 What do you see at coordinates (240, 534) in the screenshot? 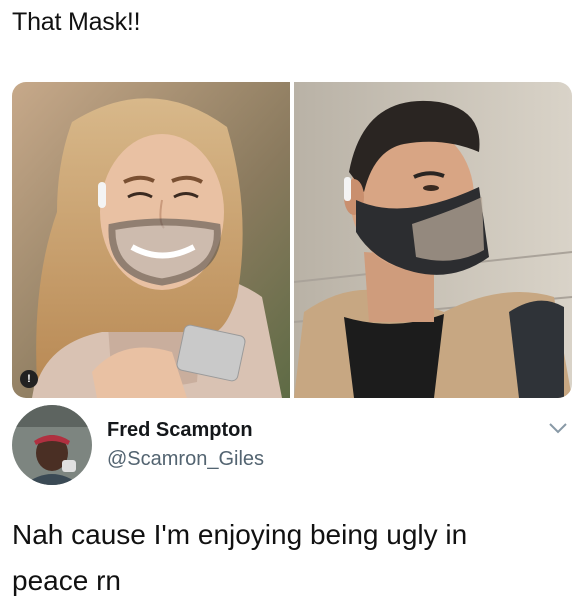
I see `tweet-text-line-1: Nah cause I'm enjoying being ugly in` at bounding box center [240, 534].